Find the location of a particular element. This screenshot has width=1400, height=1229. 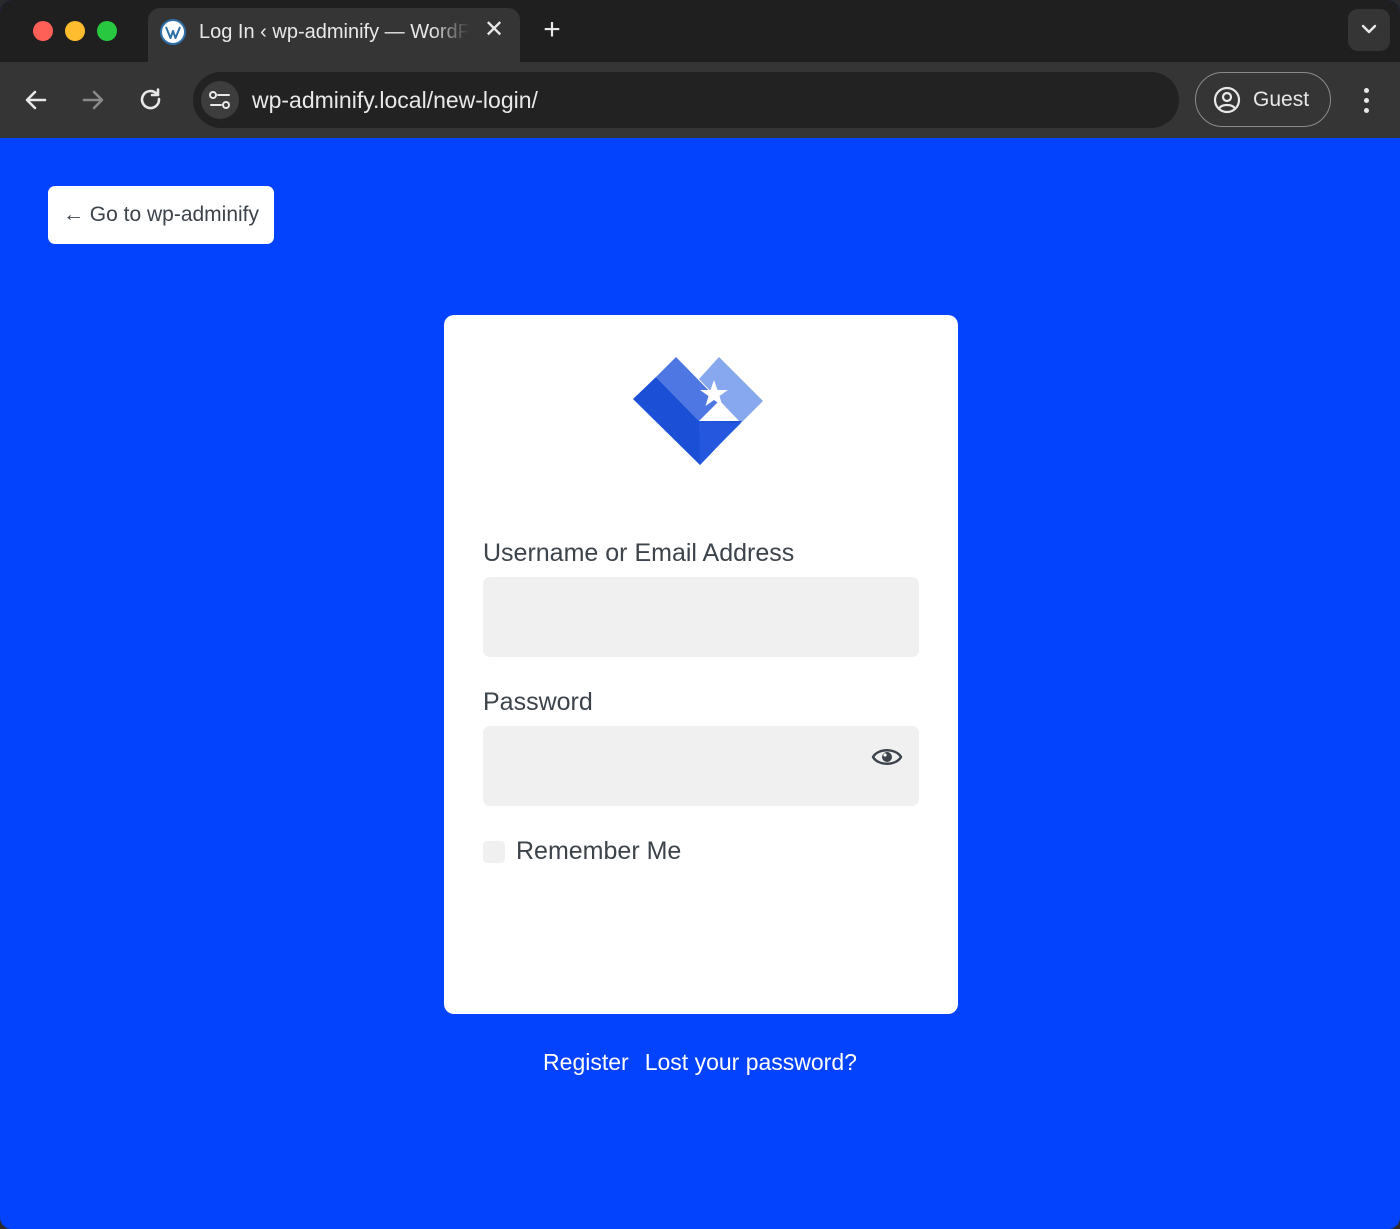

browser-toolbar: wp-adminify.local/new-login/ Guest is located at coordinates (700, 100).